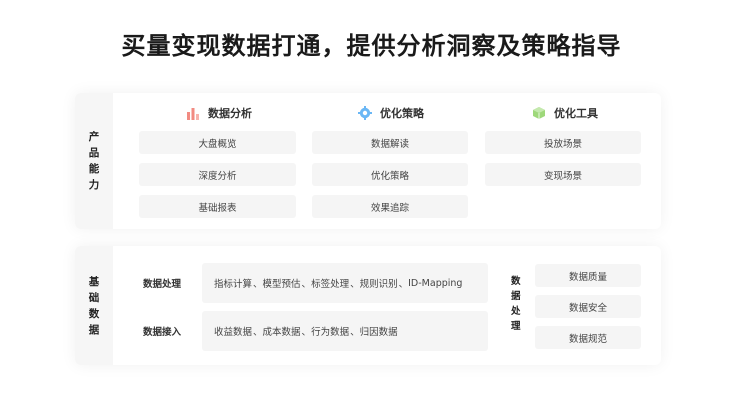  I want to click on data-governance-label: 数 据 处 理, so click(516, 304).